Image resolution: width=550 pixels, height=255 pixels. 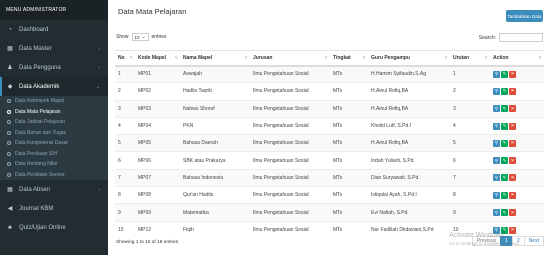 I want to click on sidebar-header: MENU ADMINISTRATOR, so click(x=54, y=10).